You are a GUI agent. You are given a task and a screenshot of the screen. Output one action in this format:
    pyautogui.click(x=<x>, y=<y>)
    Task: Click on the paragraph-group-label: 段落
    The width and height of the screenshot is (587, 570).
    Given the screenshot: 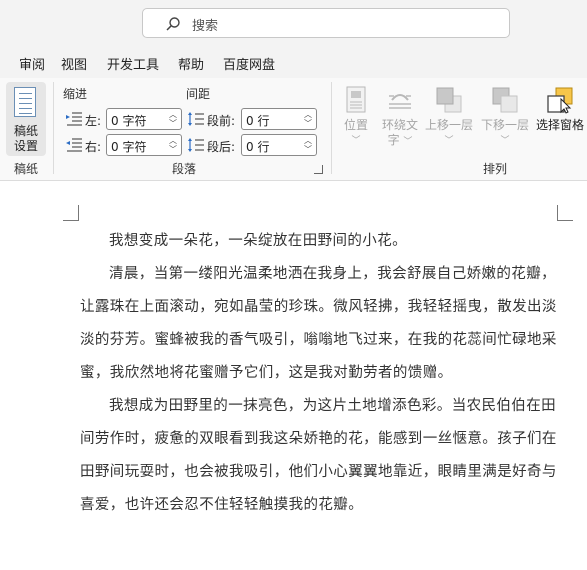 What is the action you would take?
    pyautogui.click(x=184, y=169)
    